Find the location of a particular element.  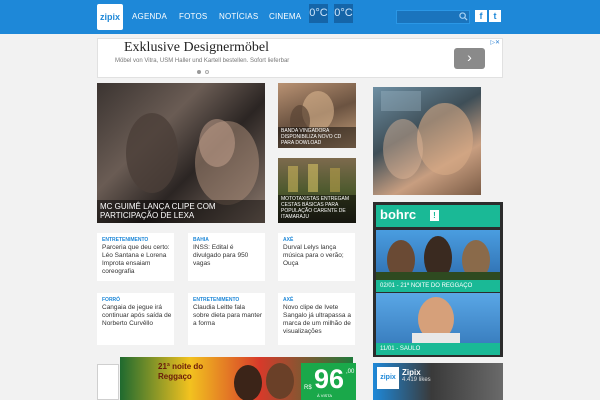

price-prefix: R$ is located at coordinates (308, 388).